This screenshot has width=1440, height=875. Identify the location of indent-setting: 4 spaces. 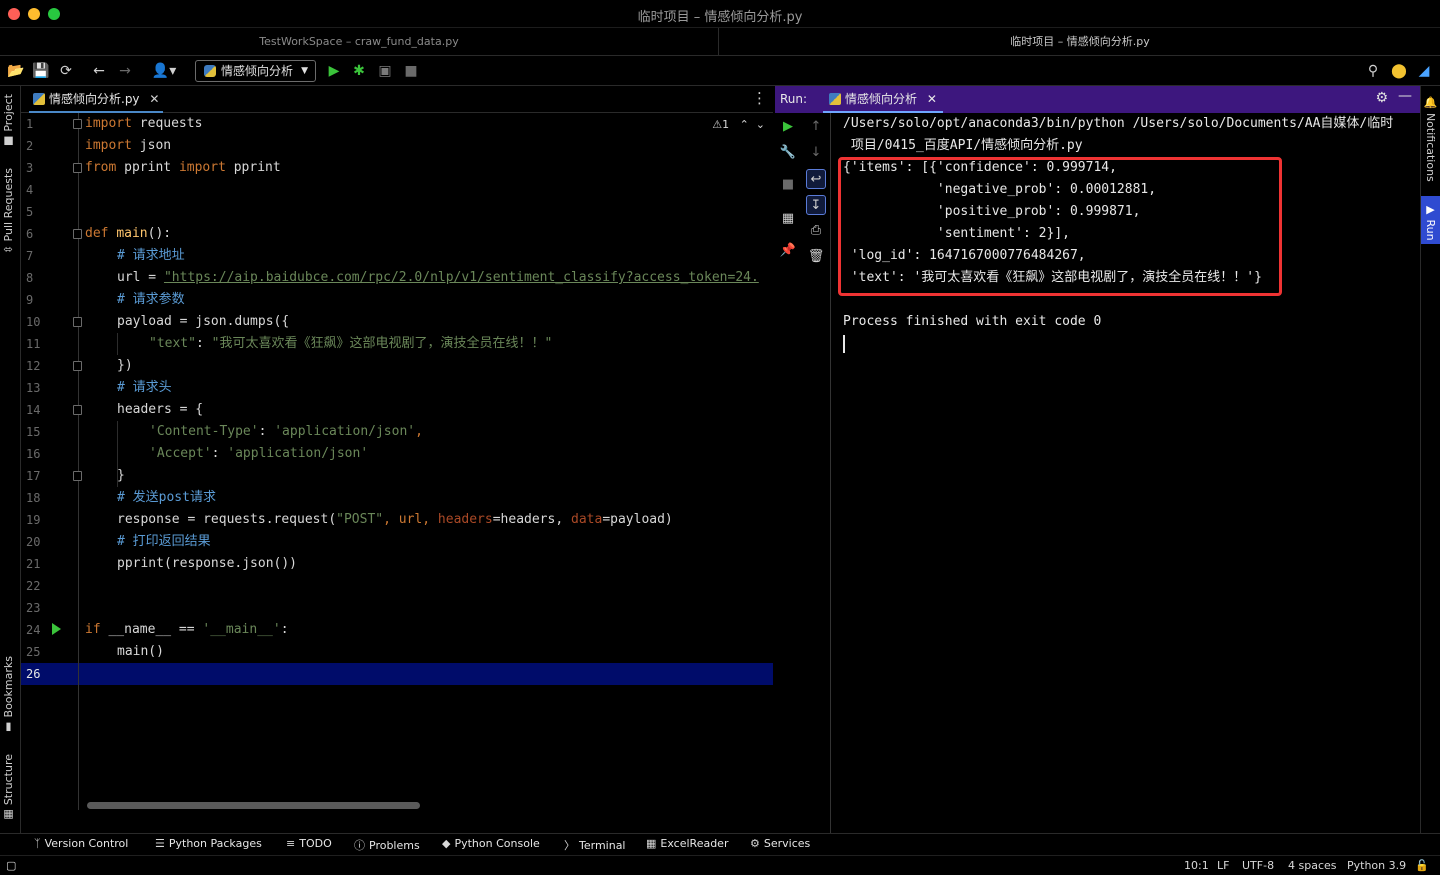
(1312, 865).